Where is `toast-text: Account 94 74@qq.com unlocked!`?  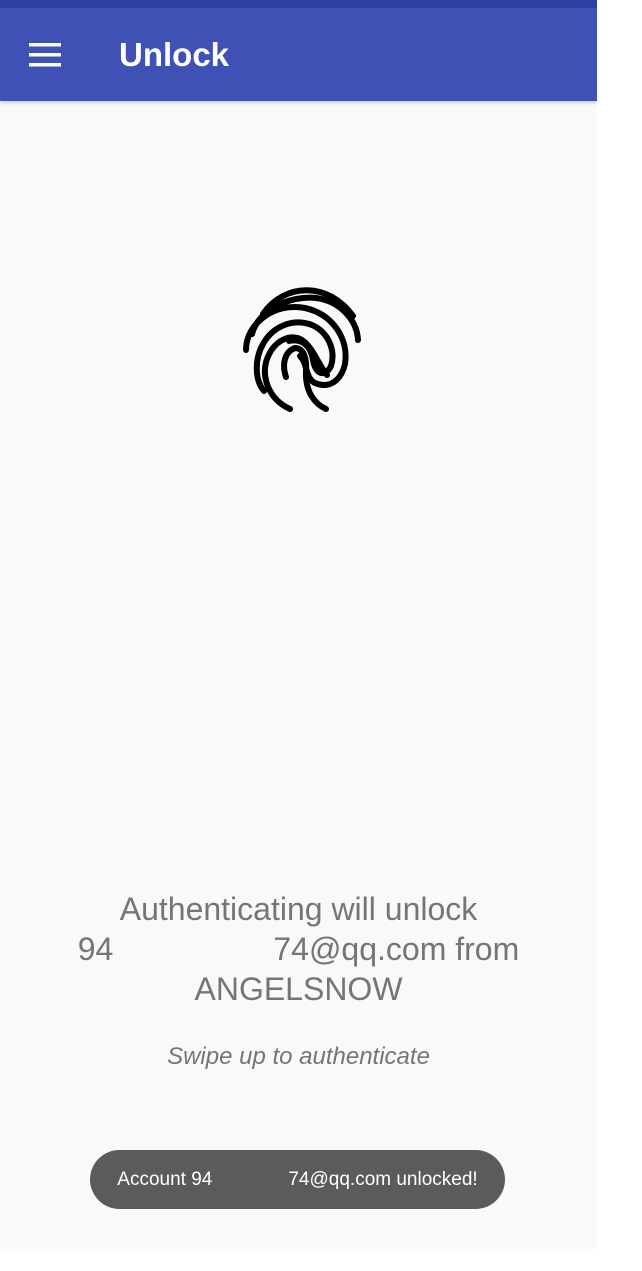 toast-text: Account 94 74@qq.com unlocked! is located at coordinates (297, 1179).